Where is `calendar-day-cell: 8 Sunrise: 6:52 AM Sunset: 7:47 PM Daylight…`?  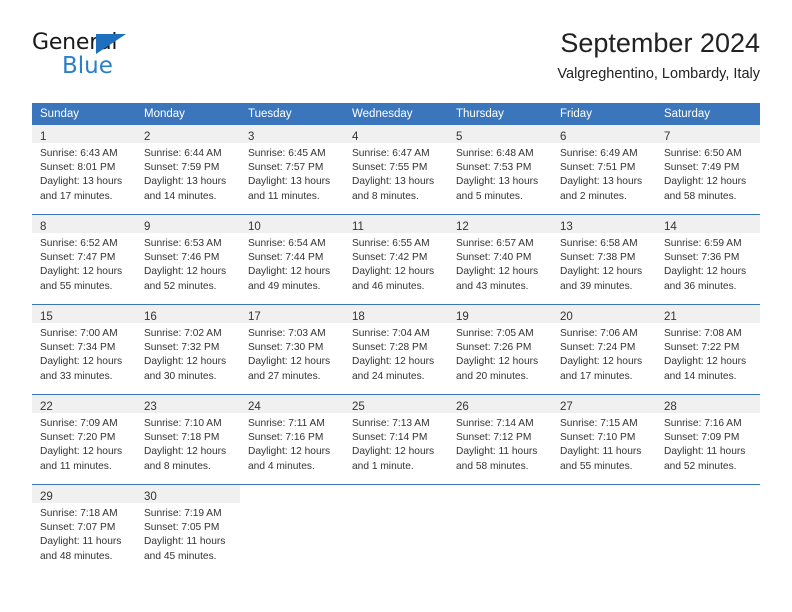
calendar-day-cell: 8 Sunrise: 6:52 AM Sunset: 7:47 PM Daylight… is located at coordinates (84, 259).